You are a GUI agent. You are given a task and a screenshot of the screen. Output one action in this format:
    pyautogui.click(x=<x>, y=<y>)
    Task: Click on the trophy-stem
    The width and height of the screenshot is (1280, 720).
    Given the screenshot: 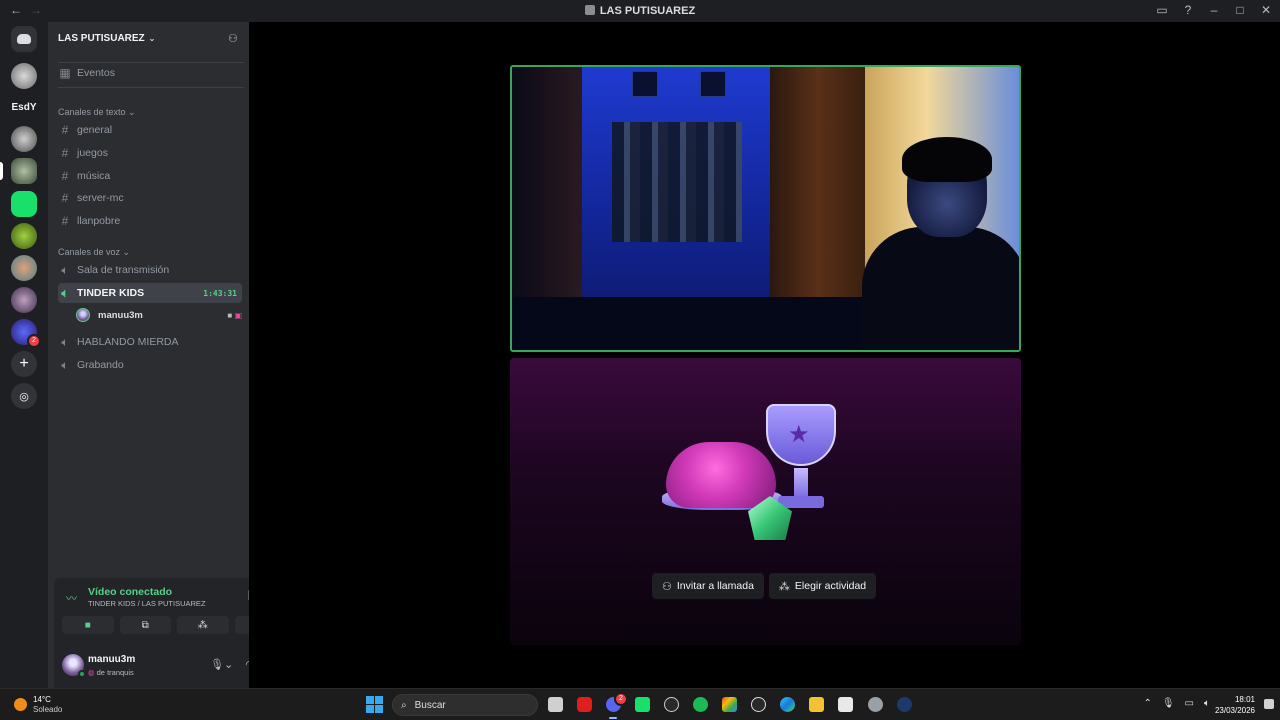 What is the action you would take?
    pyautogui.click(x=801, y=483)
    